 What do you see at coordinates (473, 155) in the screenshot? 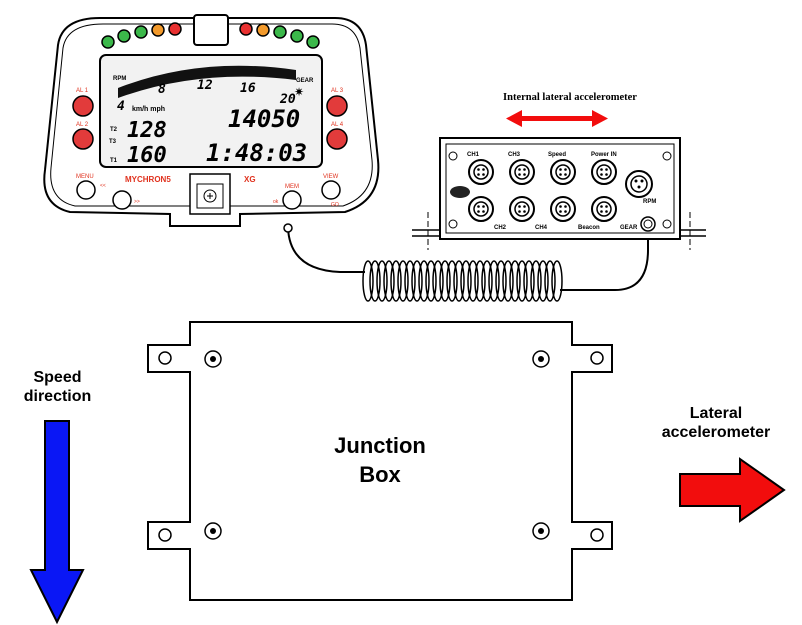
I see `port-label-ch1: CH1` at bounding box center [473, 155].